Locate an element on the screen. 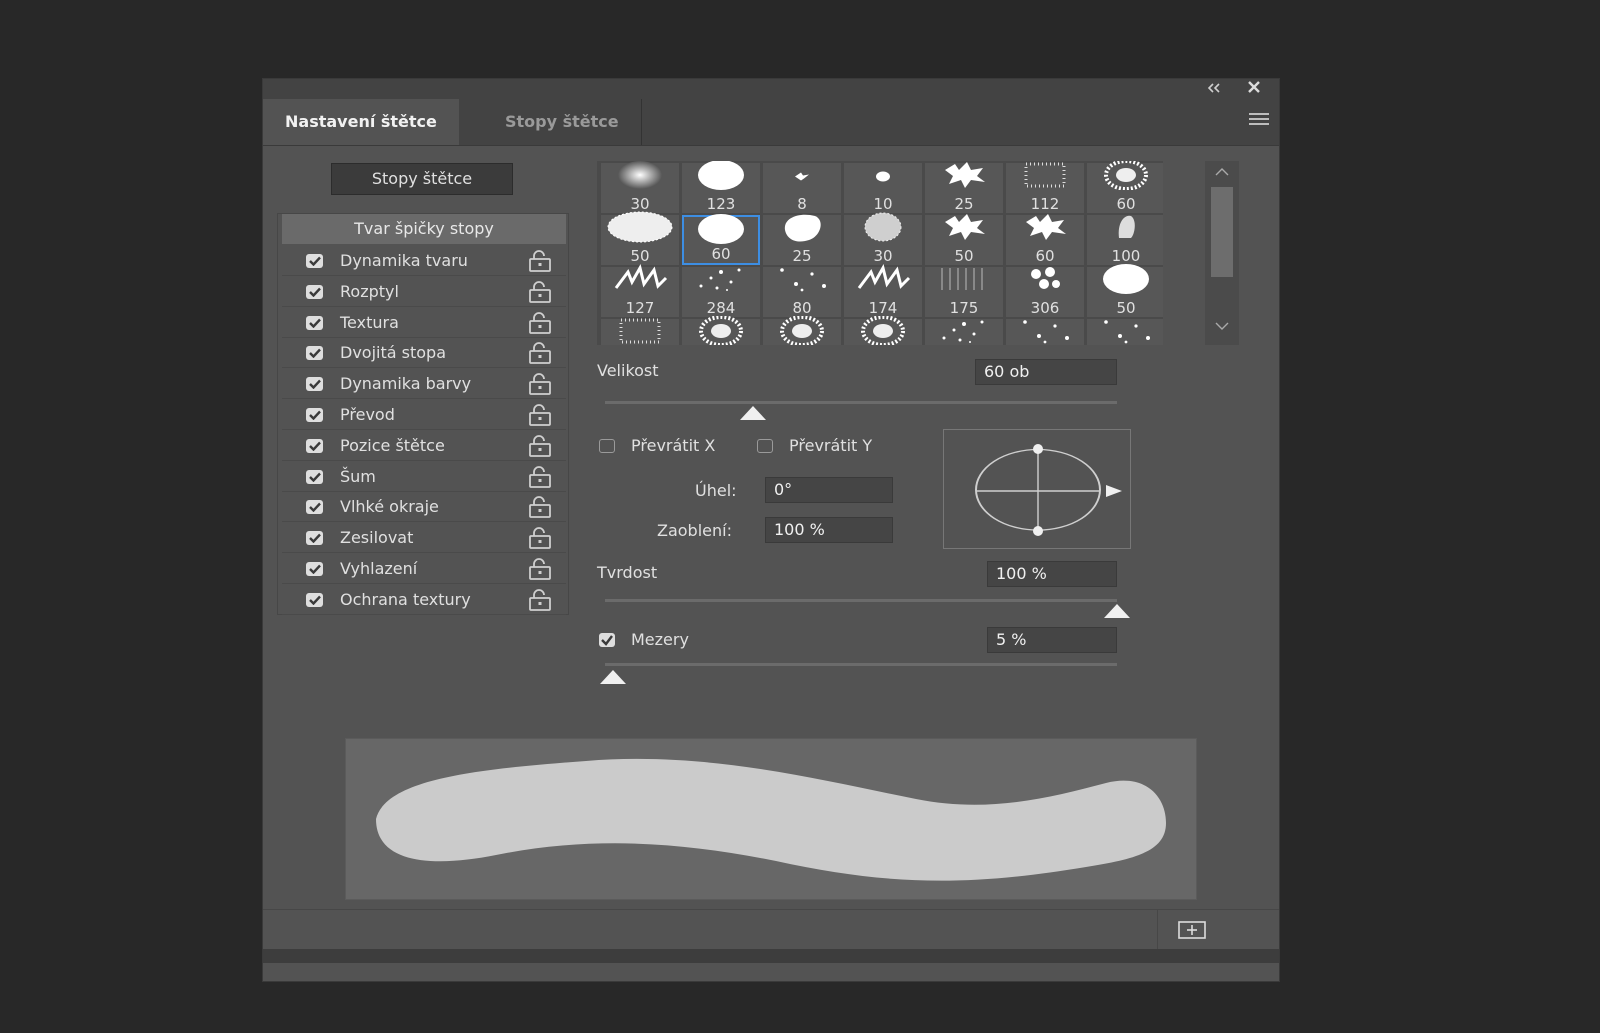 The width and height of the screenshot is (1600, 1033). option-row: Ochrana textury is located at coordinates (424, 600).